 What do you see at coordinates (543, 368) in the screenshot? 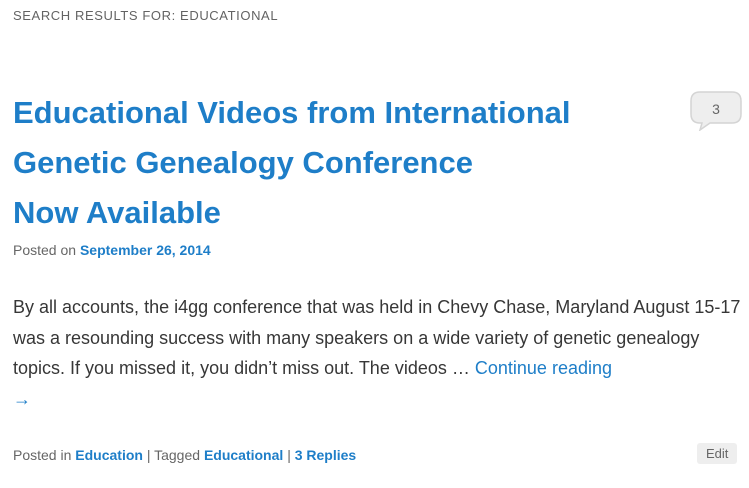
I see `continue-reading-label: Continue reading` at bounding box center [543, 368].